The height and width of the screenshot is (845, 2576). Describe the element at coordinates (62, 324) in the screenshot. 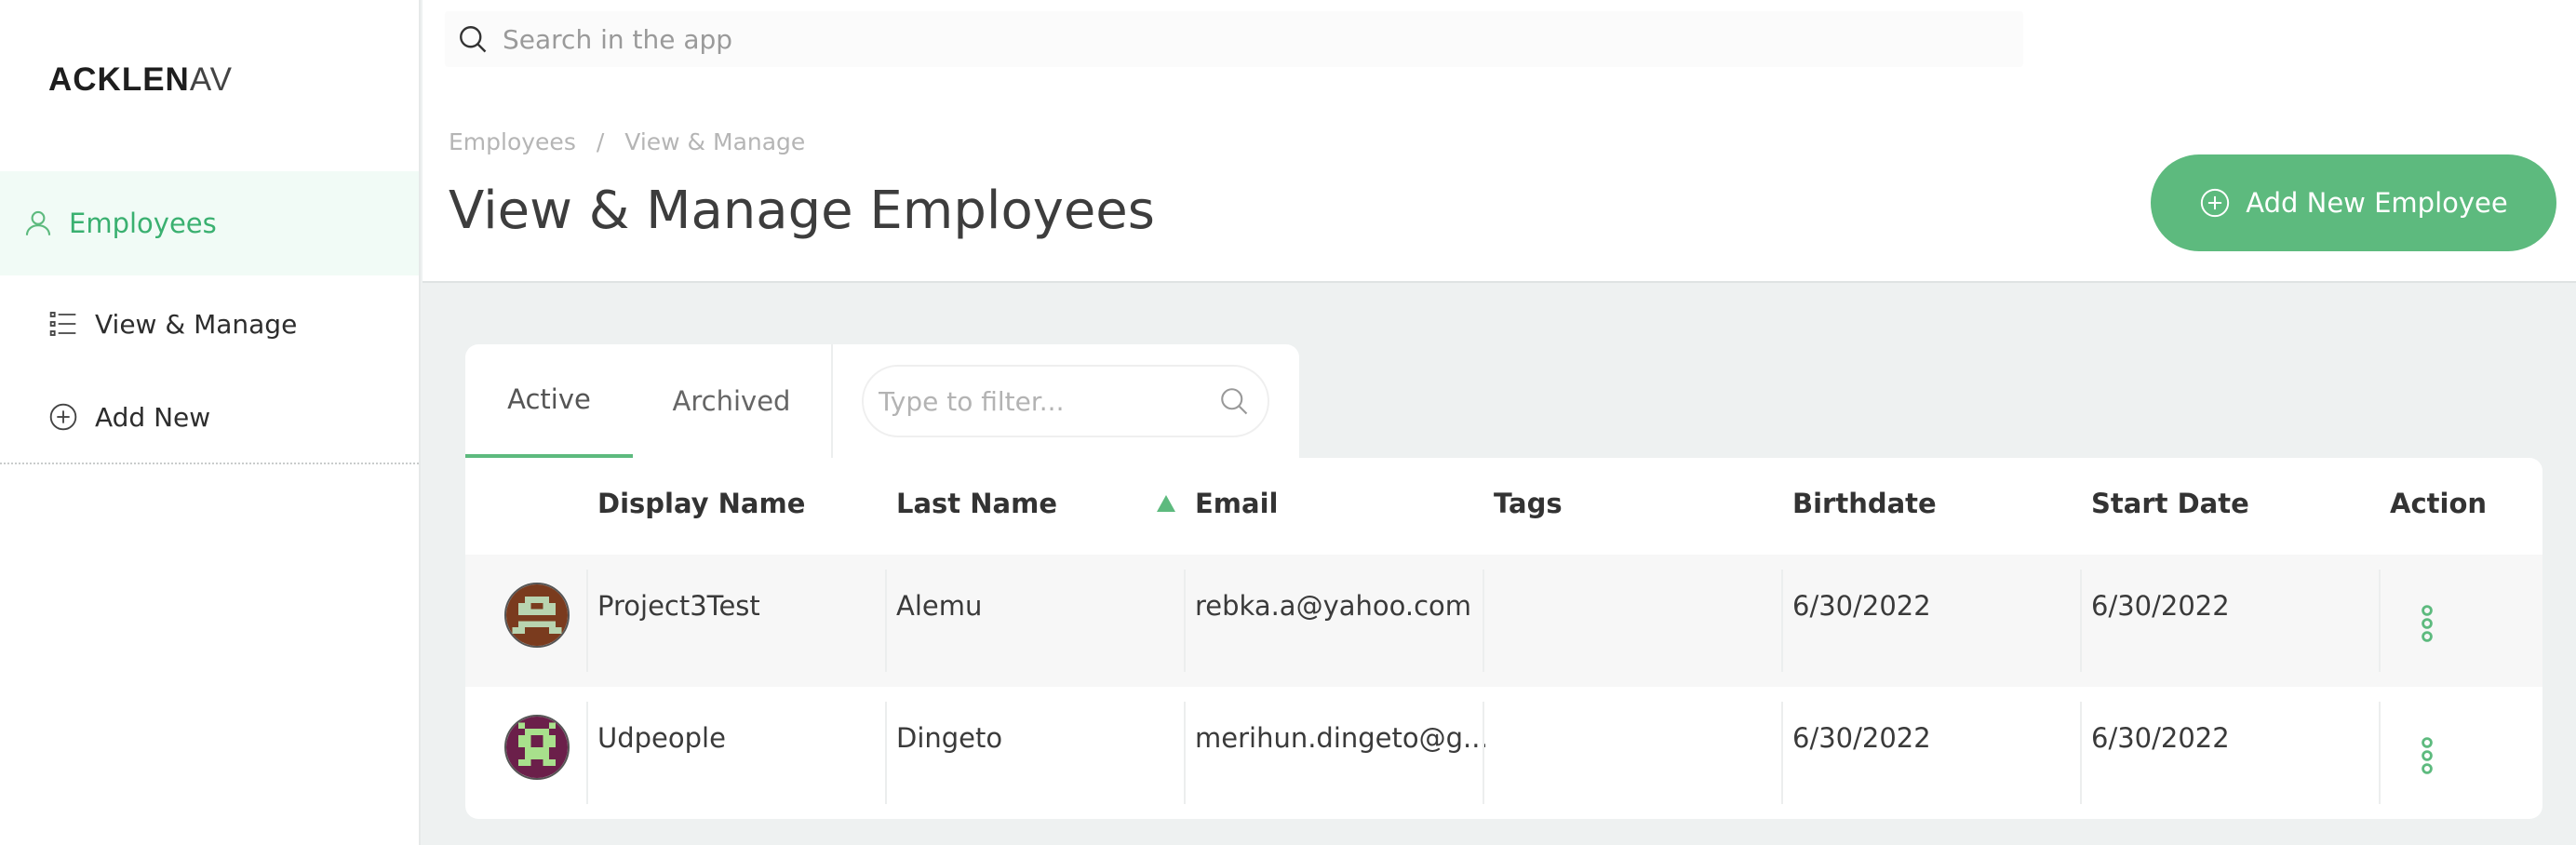

I see `list-icon` at that location.